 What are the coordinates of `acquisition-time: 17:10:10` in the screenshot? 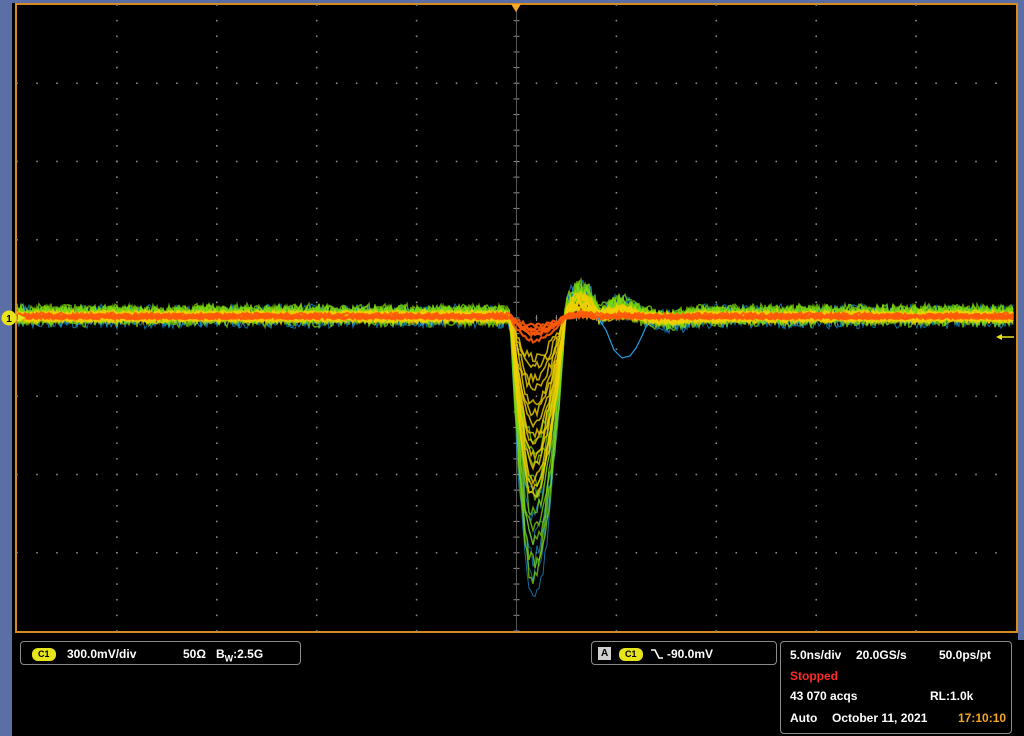 It's located at (982, 718).